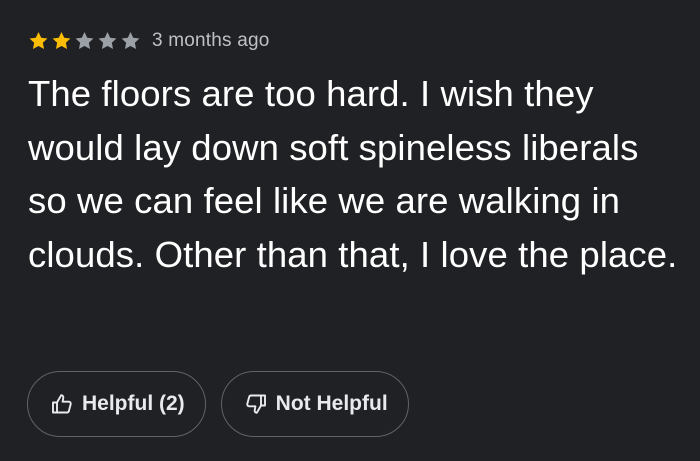 This screenshot has height=461, width=700. What do you see at coordinates (255, 404) in the screenshot?
I see `thumbs-down-icon` at bounding box center [255, 404].